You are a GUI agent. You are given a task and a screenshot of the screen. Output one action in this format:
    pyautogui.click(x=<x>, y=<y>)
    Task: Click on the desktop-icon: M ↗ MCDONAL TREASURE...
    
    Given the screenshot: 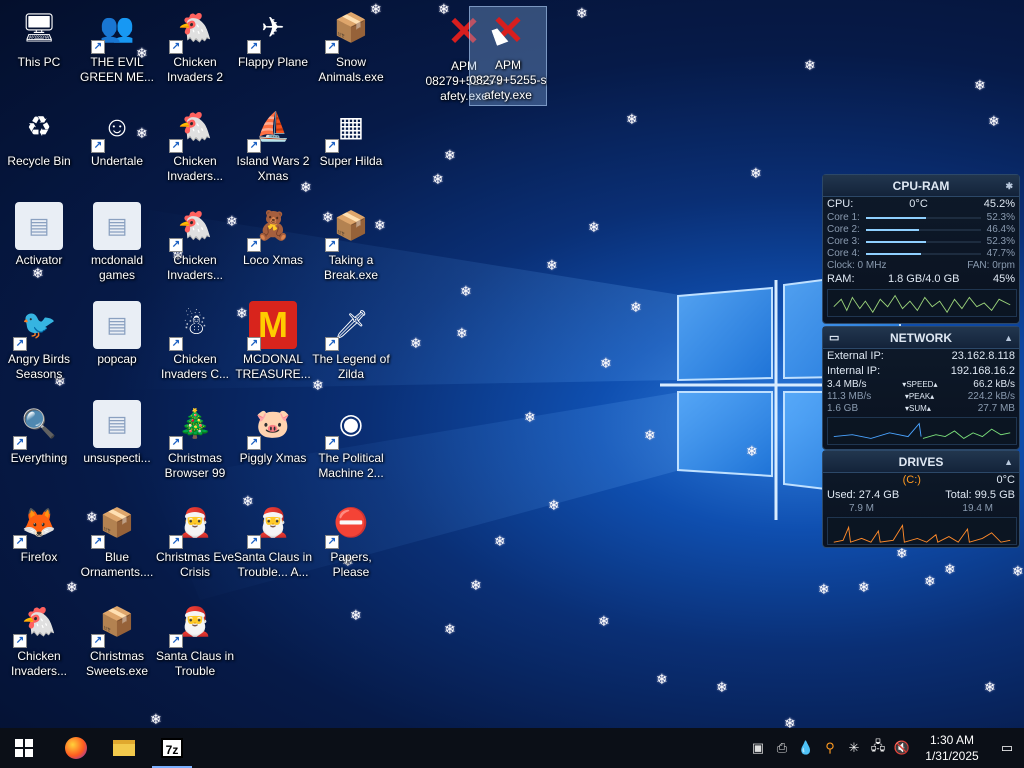 What is the action you would take?
    pyautogui.click(x=273, y=349)
    